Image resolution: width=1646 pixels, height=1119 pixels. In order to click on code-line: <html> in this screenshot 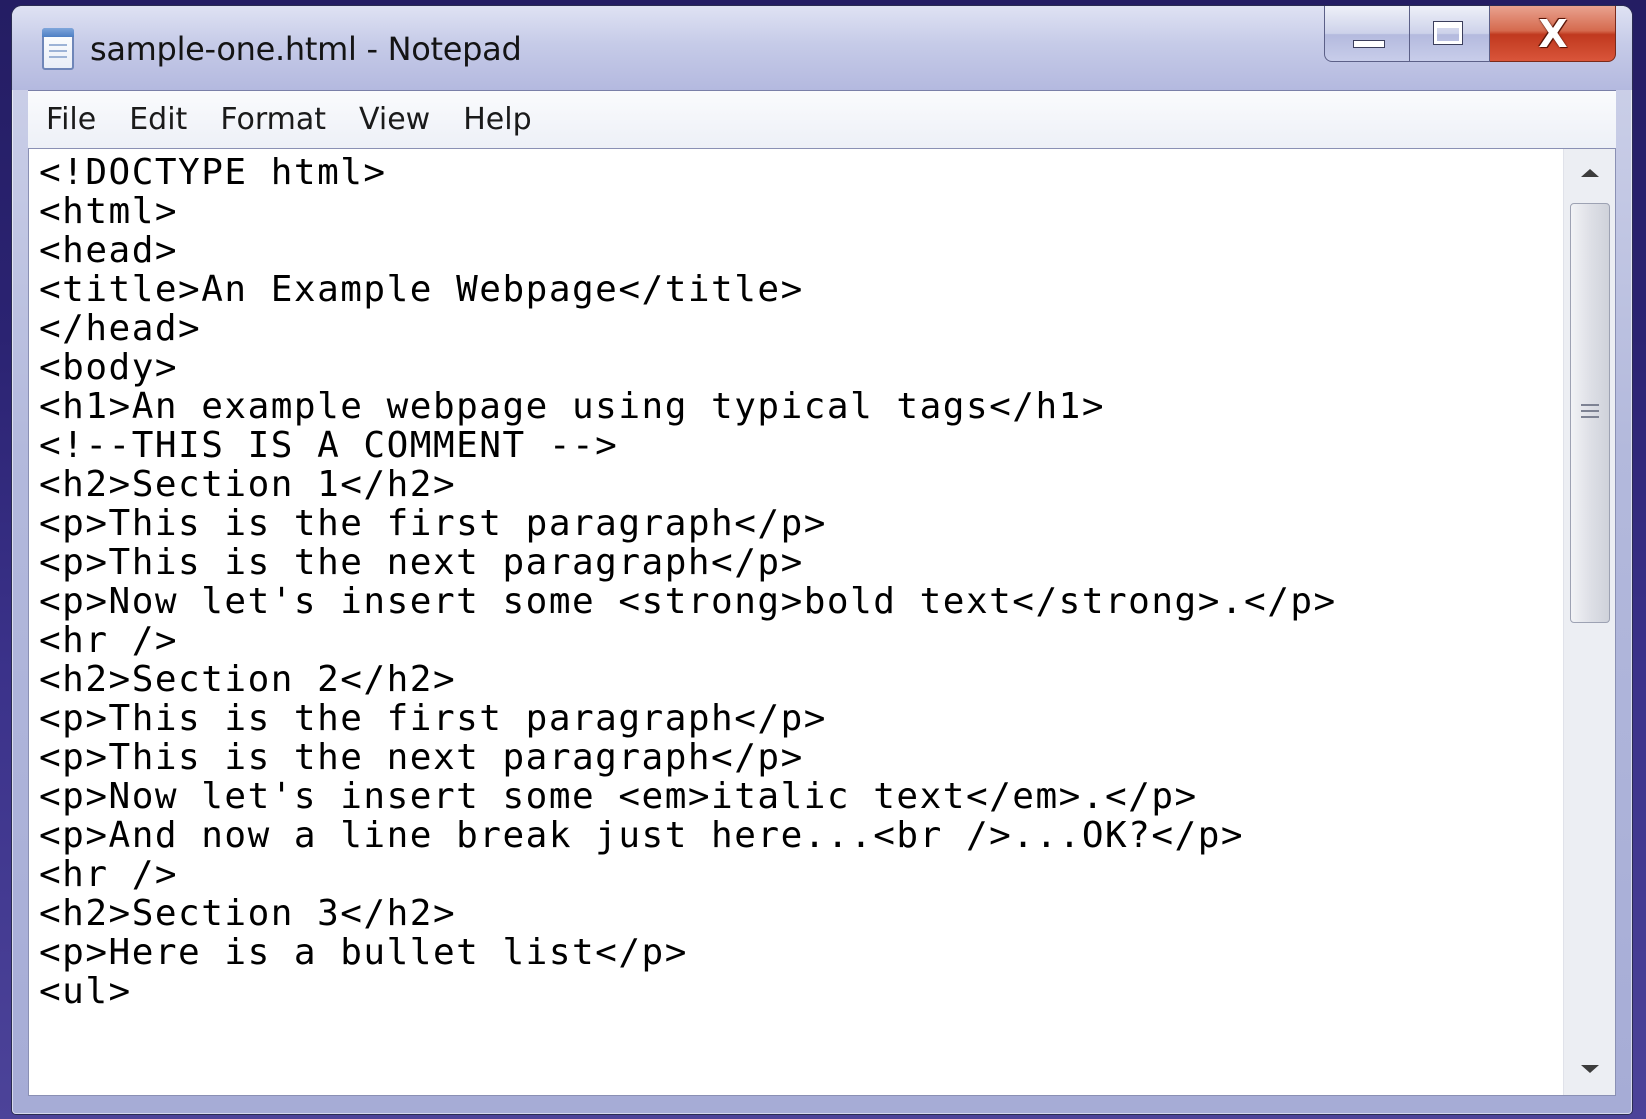, I will do `click(109, 211)`.